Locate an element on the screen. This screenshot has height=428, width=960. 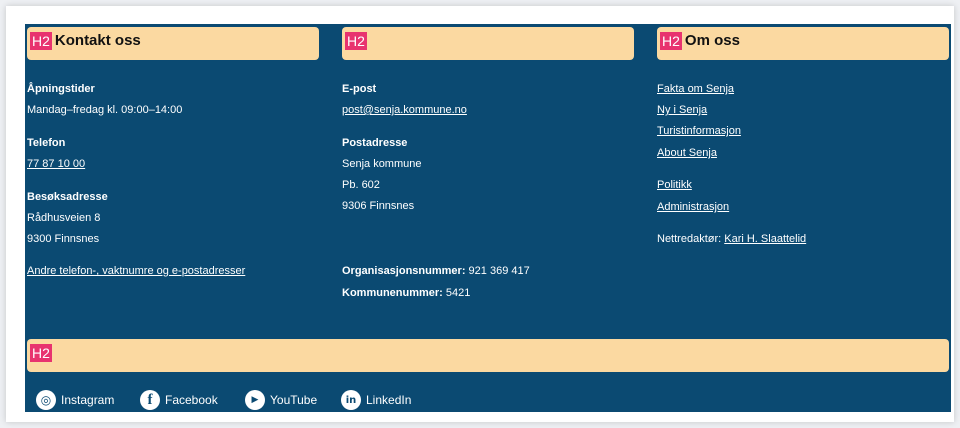
visit-address-label: Besøksadresse is located at coordinates (67, 197).